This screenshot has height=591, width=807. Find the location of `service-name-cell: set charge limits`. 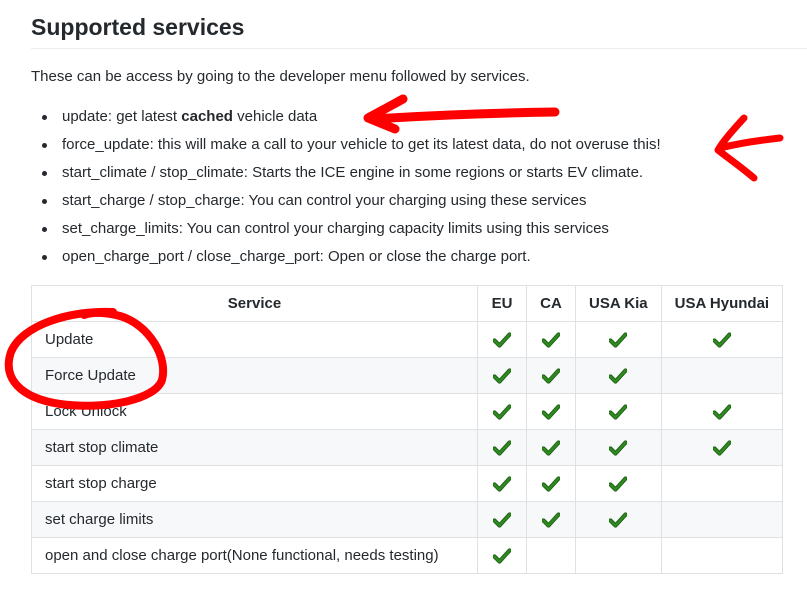

service-name-cell: set charge limits is located at coordinates (254, 519).